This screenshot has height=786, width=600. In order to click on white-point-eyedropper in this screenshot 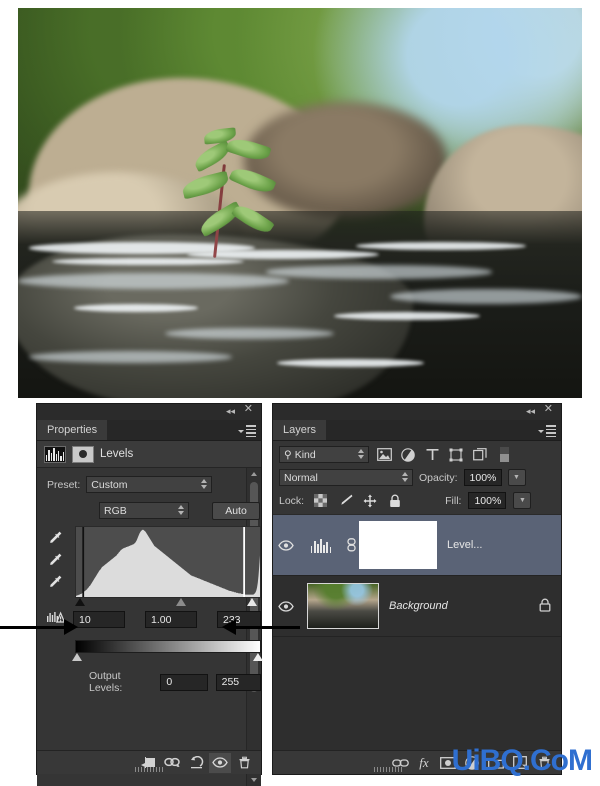, I will do `click(56, 581)`.